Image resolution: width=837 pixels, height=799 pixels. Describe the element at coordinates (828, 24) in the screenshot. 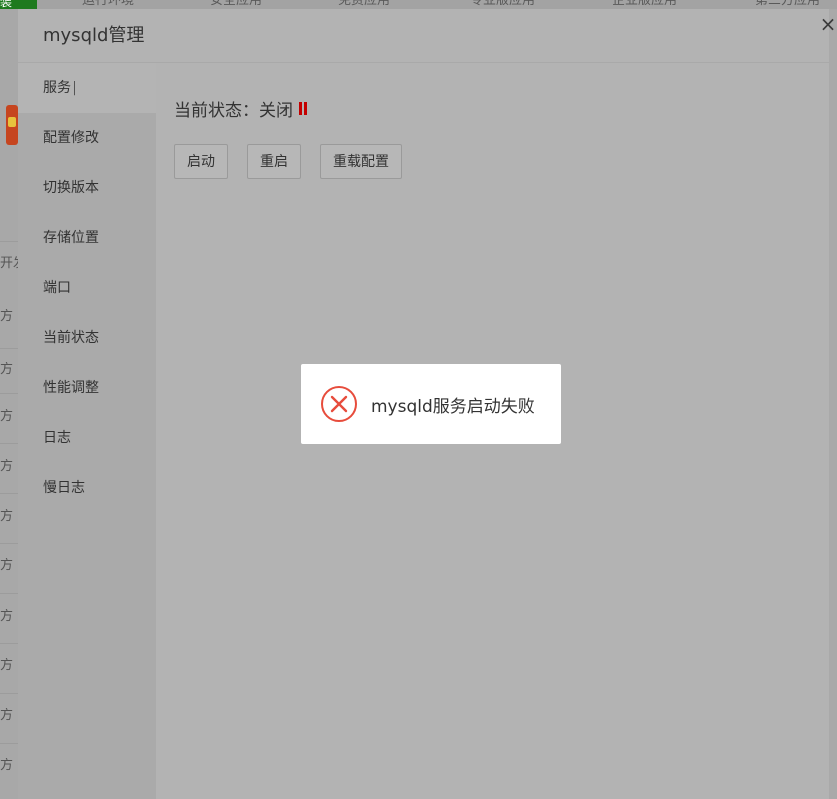

I see `close-icon: ×` at that location.